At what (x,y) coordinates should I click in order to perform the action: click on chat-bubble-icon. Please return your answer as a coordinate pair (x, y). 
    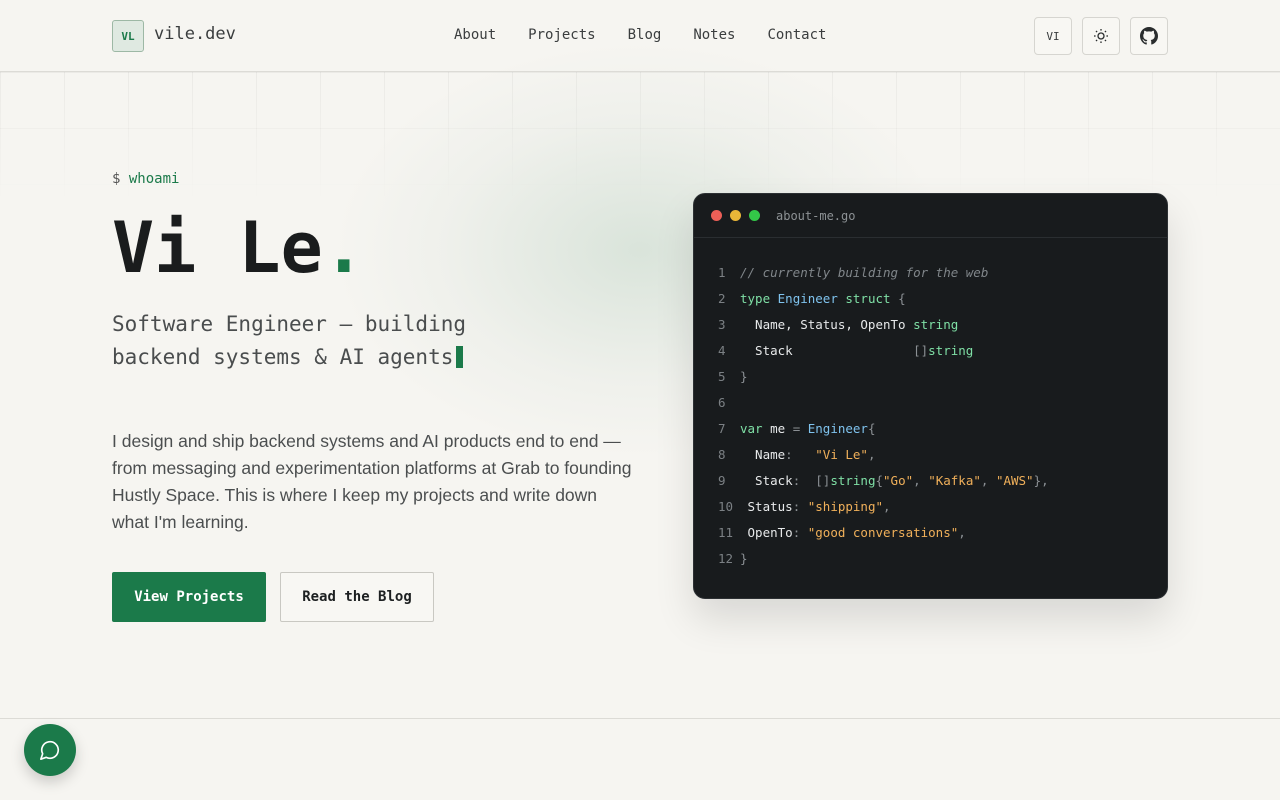
    Looking at the image, I should click on (50, 750).